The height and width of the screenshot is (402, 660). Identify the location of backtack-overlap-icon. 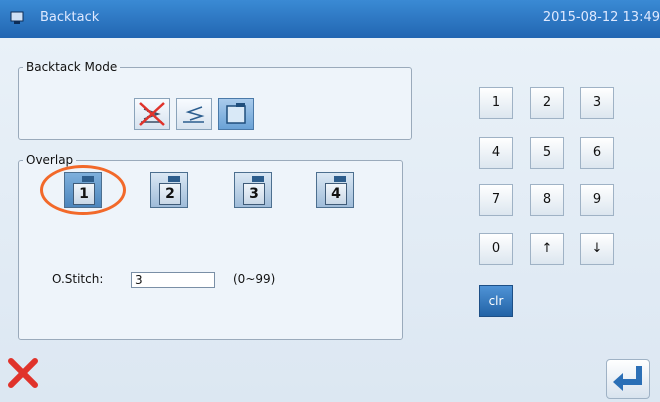
(236, 113).